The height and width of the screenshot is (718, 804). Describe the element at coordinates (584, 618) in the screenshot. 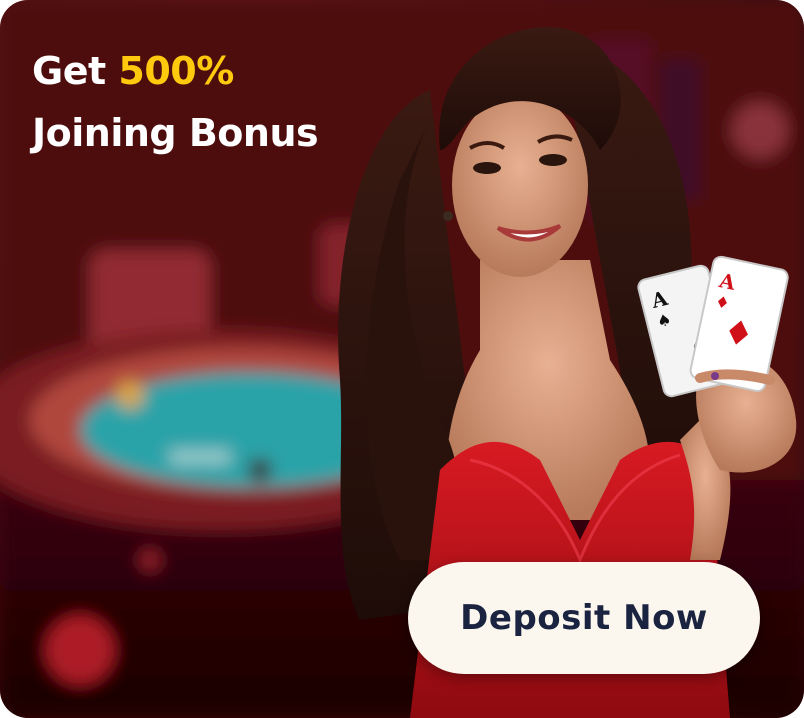

I see `deposit-now-button: Deposit Now` at that location.